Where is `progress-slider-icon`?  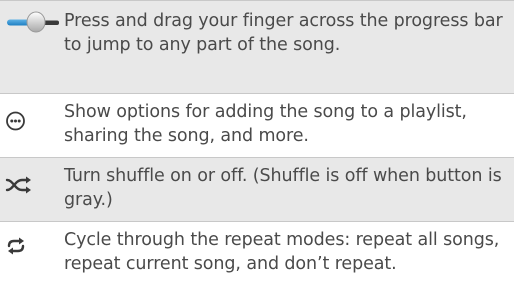
progress-slider-icon is located at coordinates (33, 22).